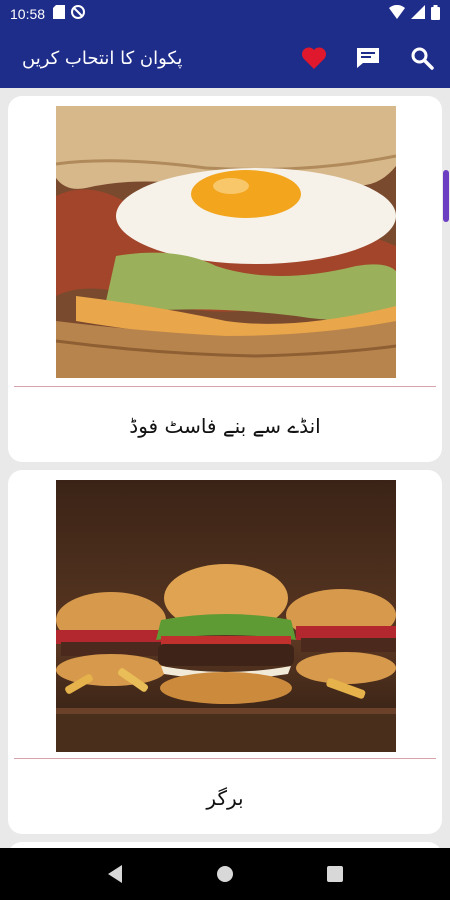 The image size is (450, 900). What do you see at coordinates (446, 196) in the screenshot?
I see `scrollbar-thumb` at bounding box center [446, 196].